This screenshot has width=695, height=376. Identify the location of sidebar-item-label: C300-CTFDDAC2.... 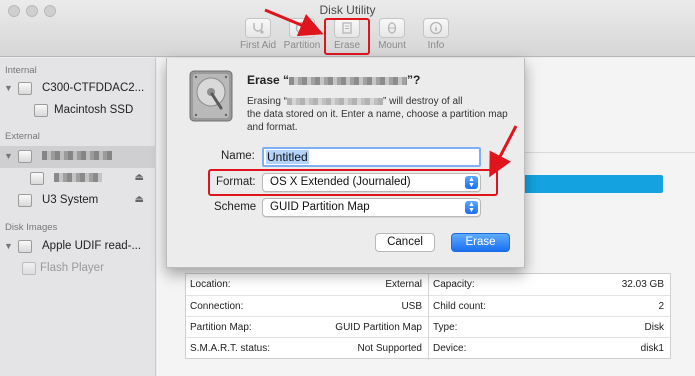
(93, 88).